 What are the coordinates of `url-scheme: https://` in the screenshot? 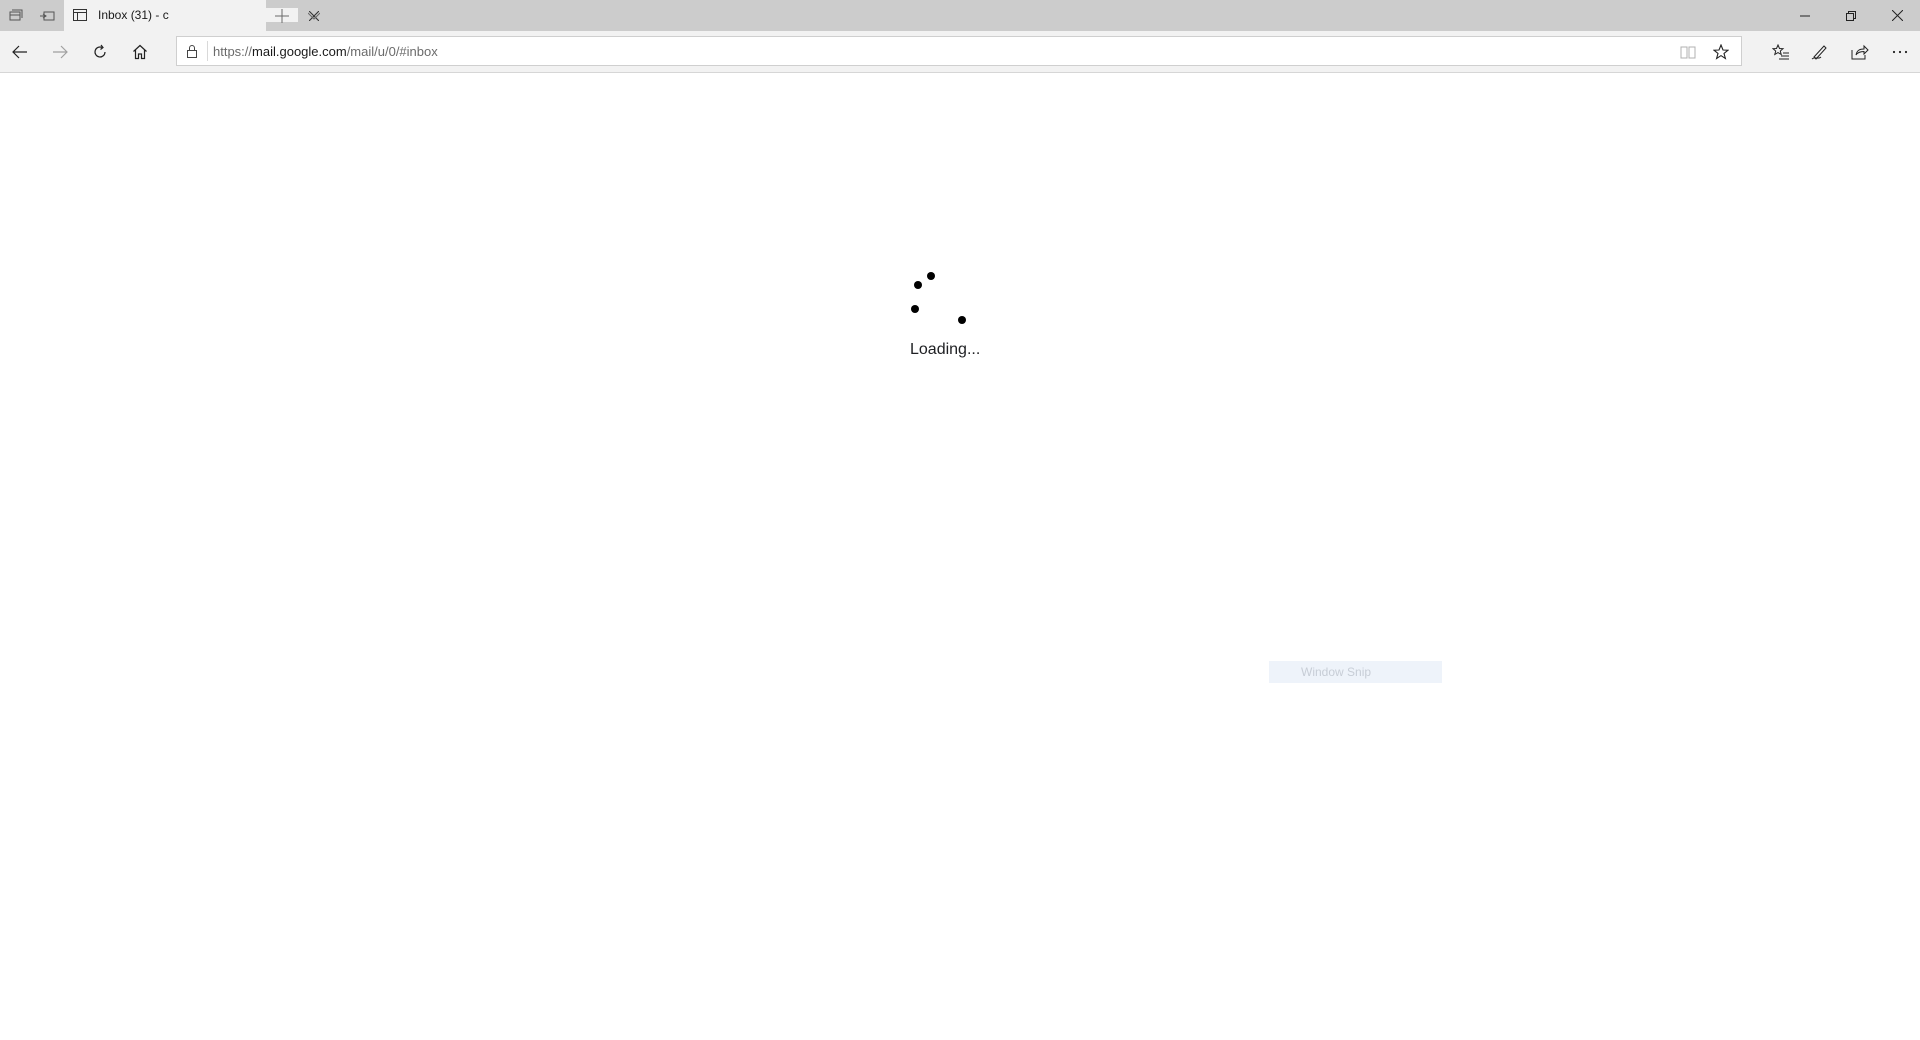 It's located at (233, 51).